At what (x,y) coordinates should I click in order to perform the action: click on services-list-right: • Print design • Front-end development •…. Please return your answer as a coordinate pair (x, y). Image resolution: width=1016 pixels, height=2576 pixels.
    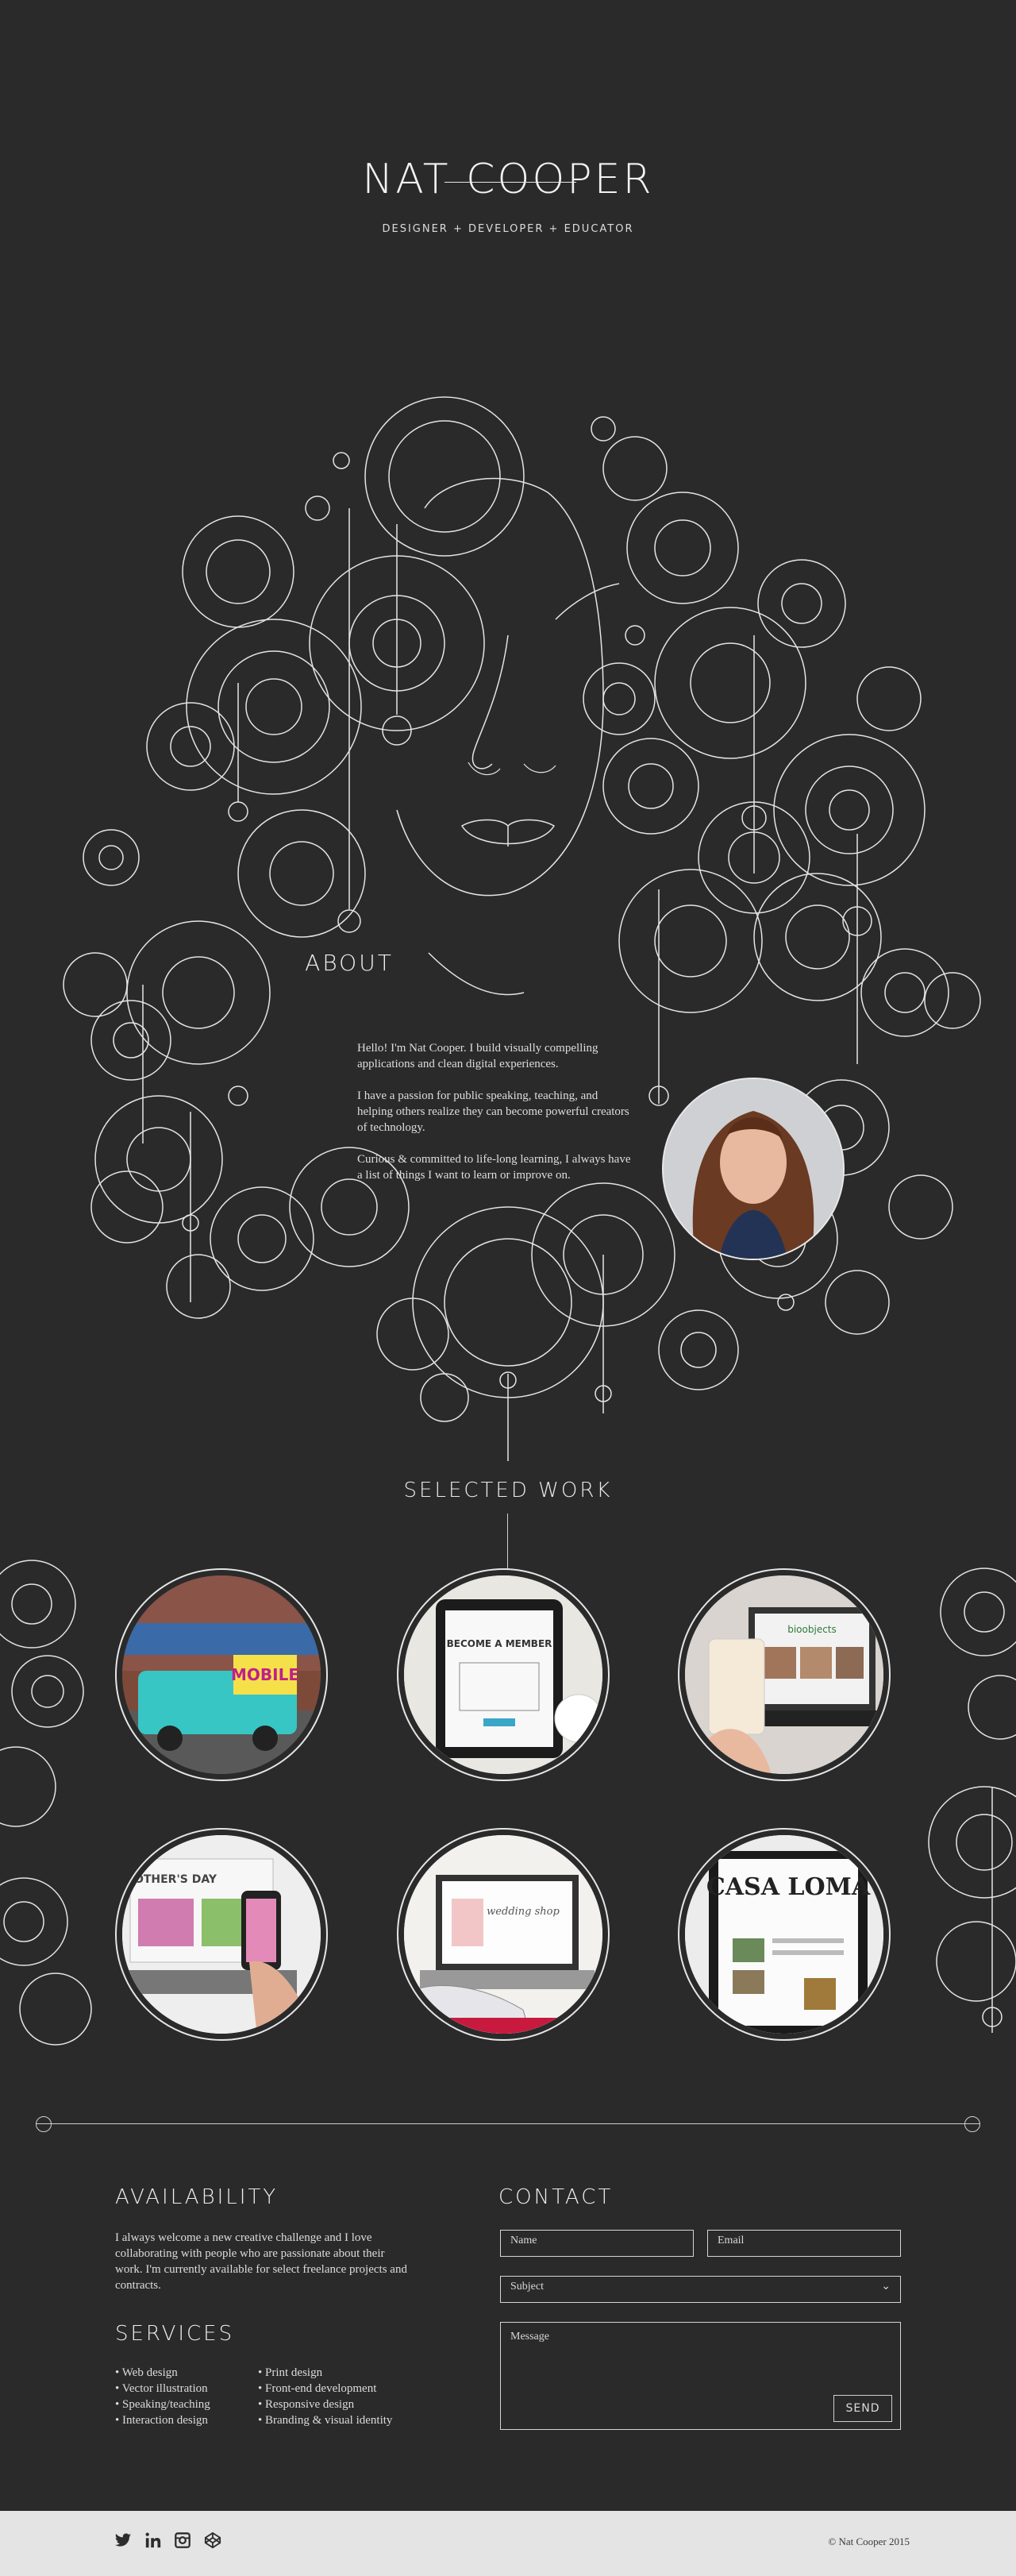
    Looking at the image, I should click on (325, 2396).